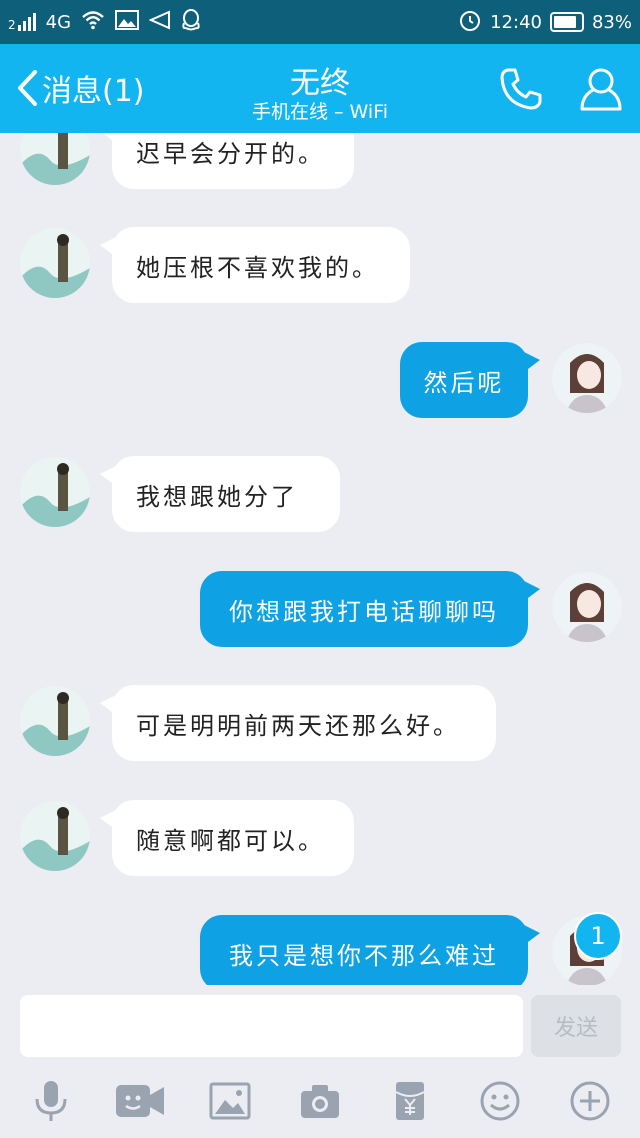 The image size is (640, 1138). What do you see at coordinates (191, 22) in the screenshot?
I see `qq-icon` at bounding box center [191, 22].